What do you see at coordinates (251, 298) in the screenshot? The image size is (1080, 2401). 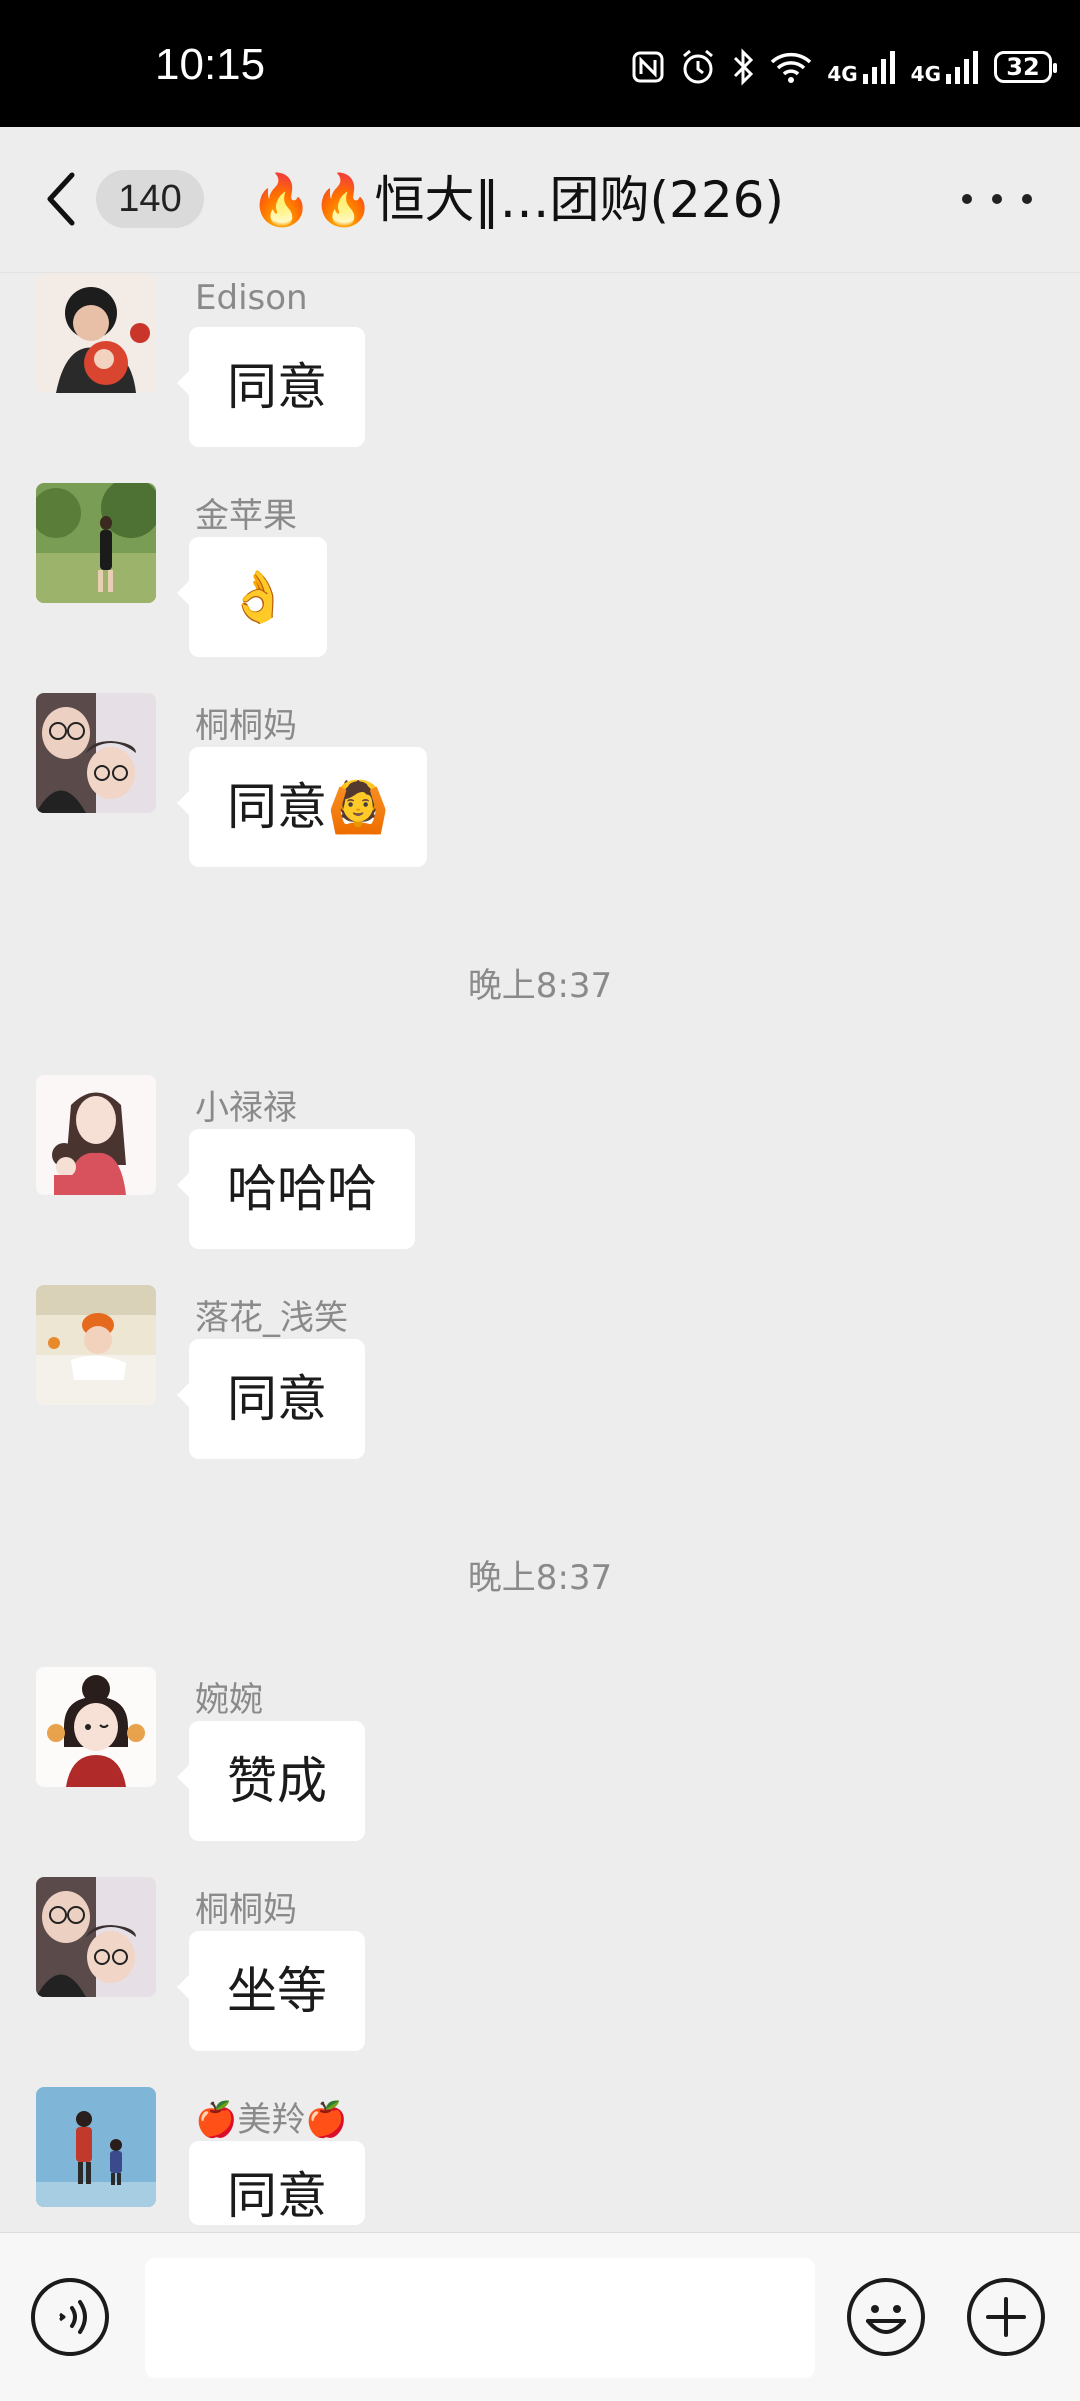 I see `sender-name: Edison` at bounding box center [251, 298].